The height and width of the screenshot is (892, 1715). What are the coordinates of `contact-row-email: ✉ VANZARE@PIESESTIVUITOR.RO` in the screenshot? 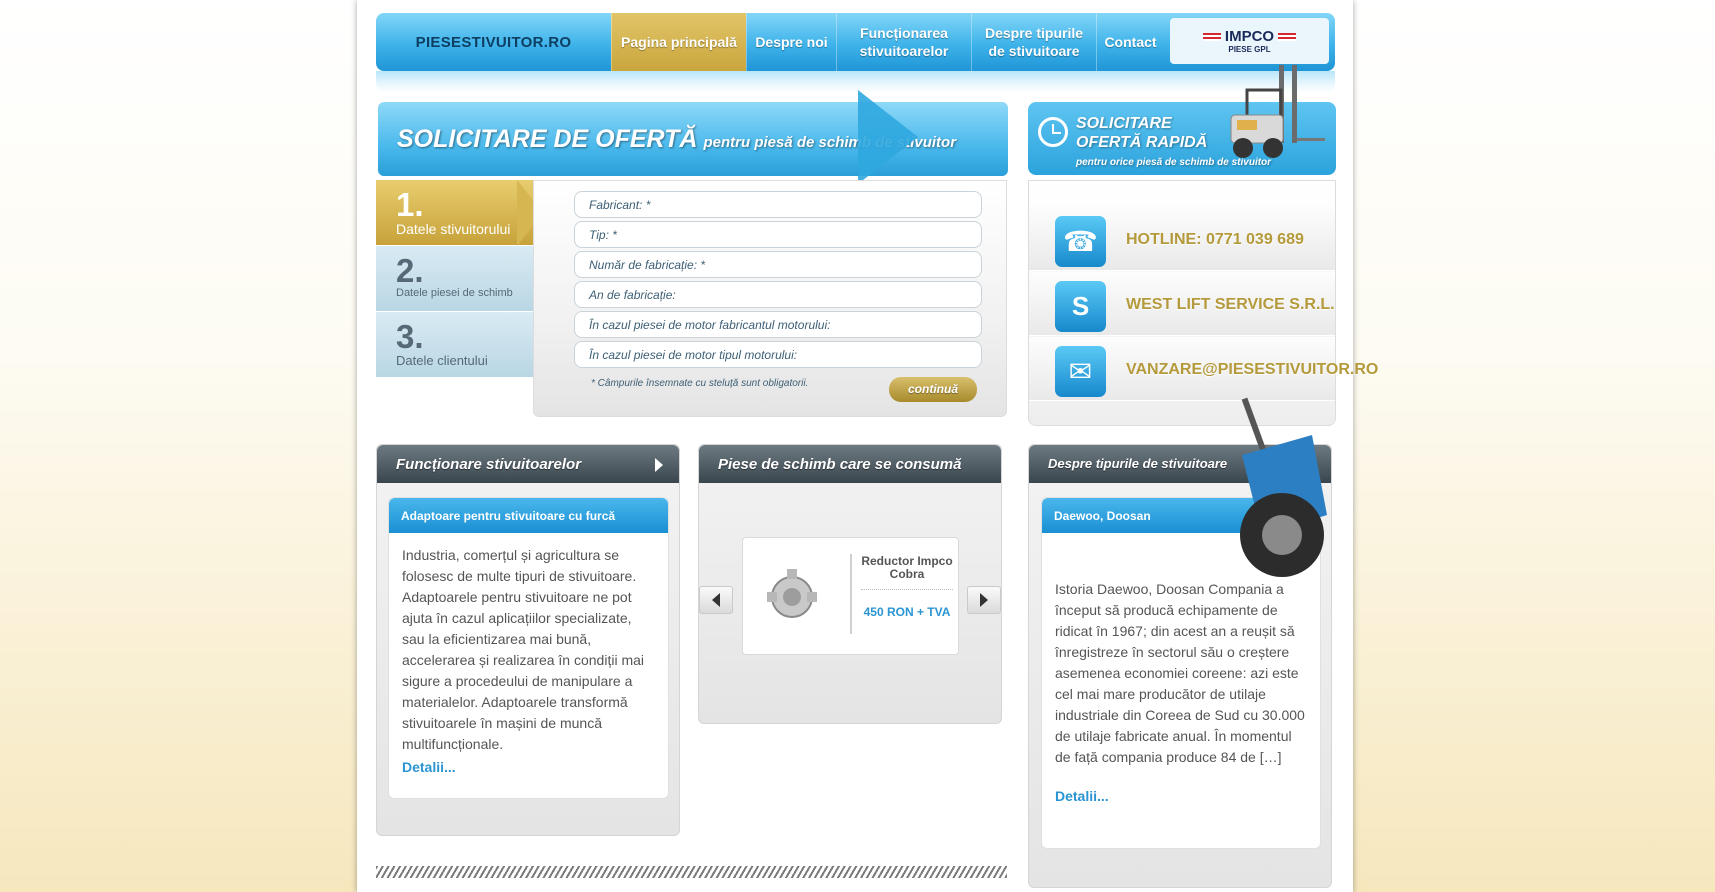 It's located at (1203, 369).